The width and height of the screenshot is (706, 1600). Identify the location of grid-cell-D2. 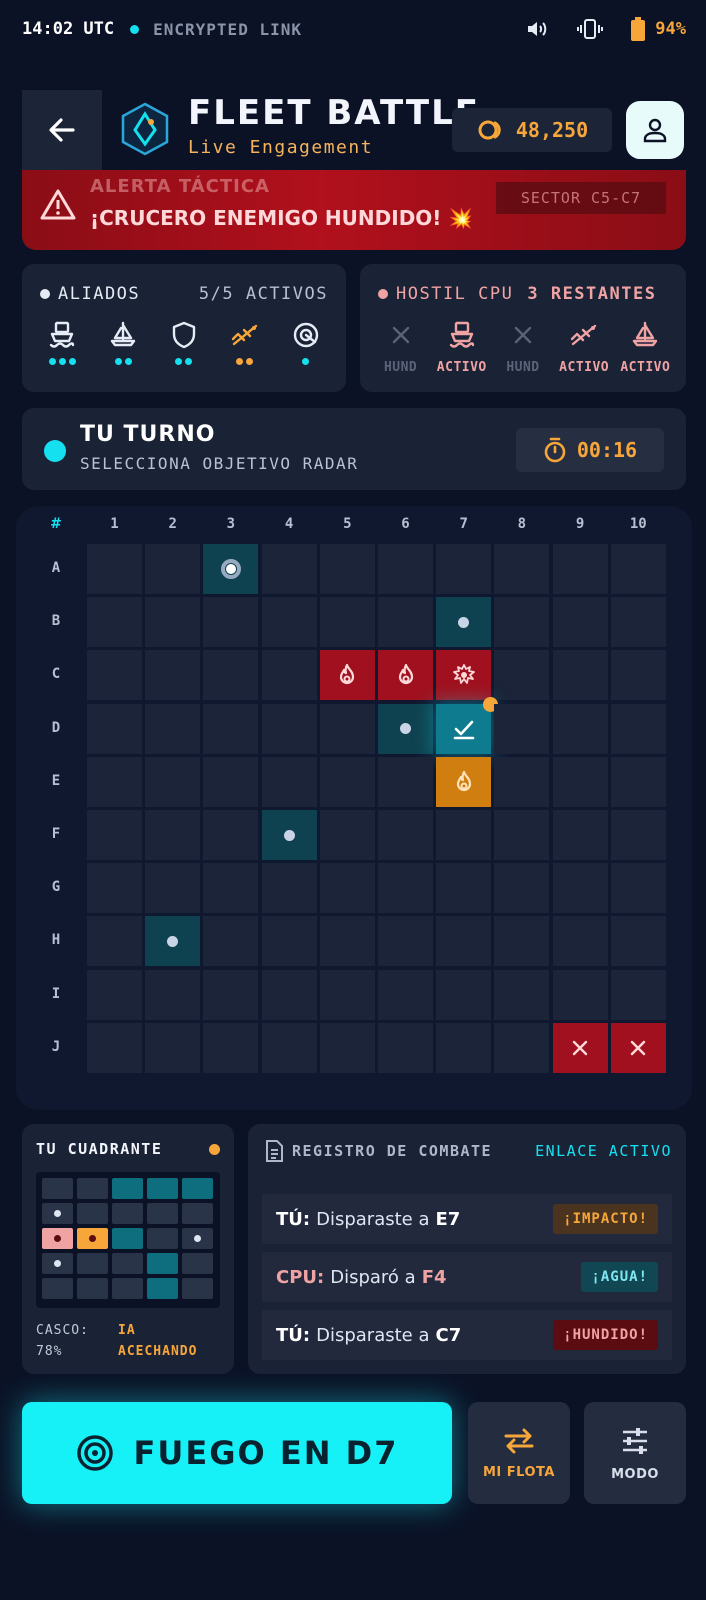
(173, 728).